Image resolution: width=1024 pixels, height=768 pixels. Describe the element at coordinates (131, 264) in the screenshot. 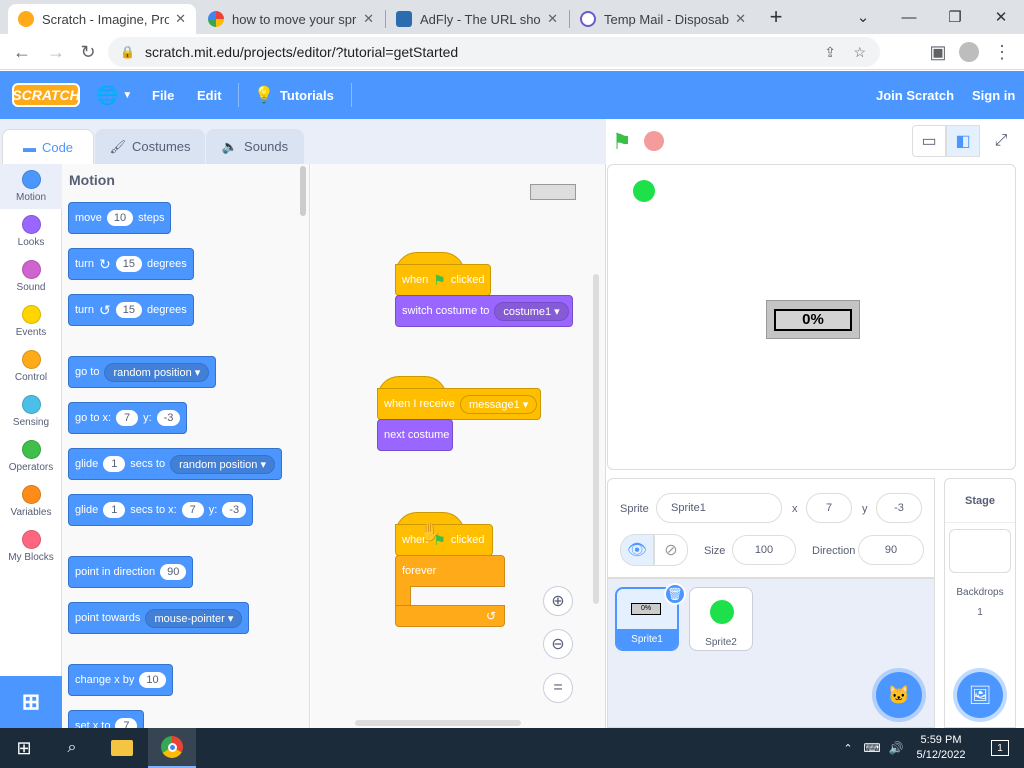

I see `block-turn-right: turn ↻ 15 degrees` at that location.